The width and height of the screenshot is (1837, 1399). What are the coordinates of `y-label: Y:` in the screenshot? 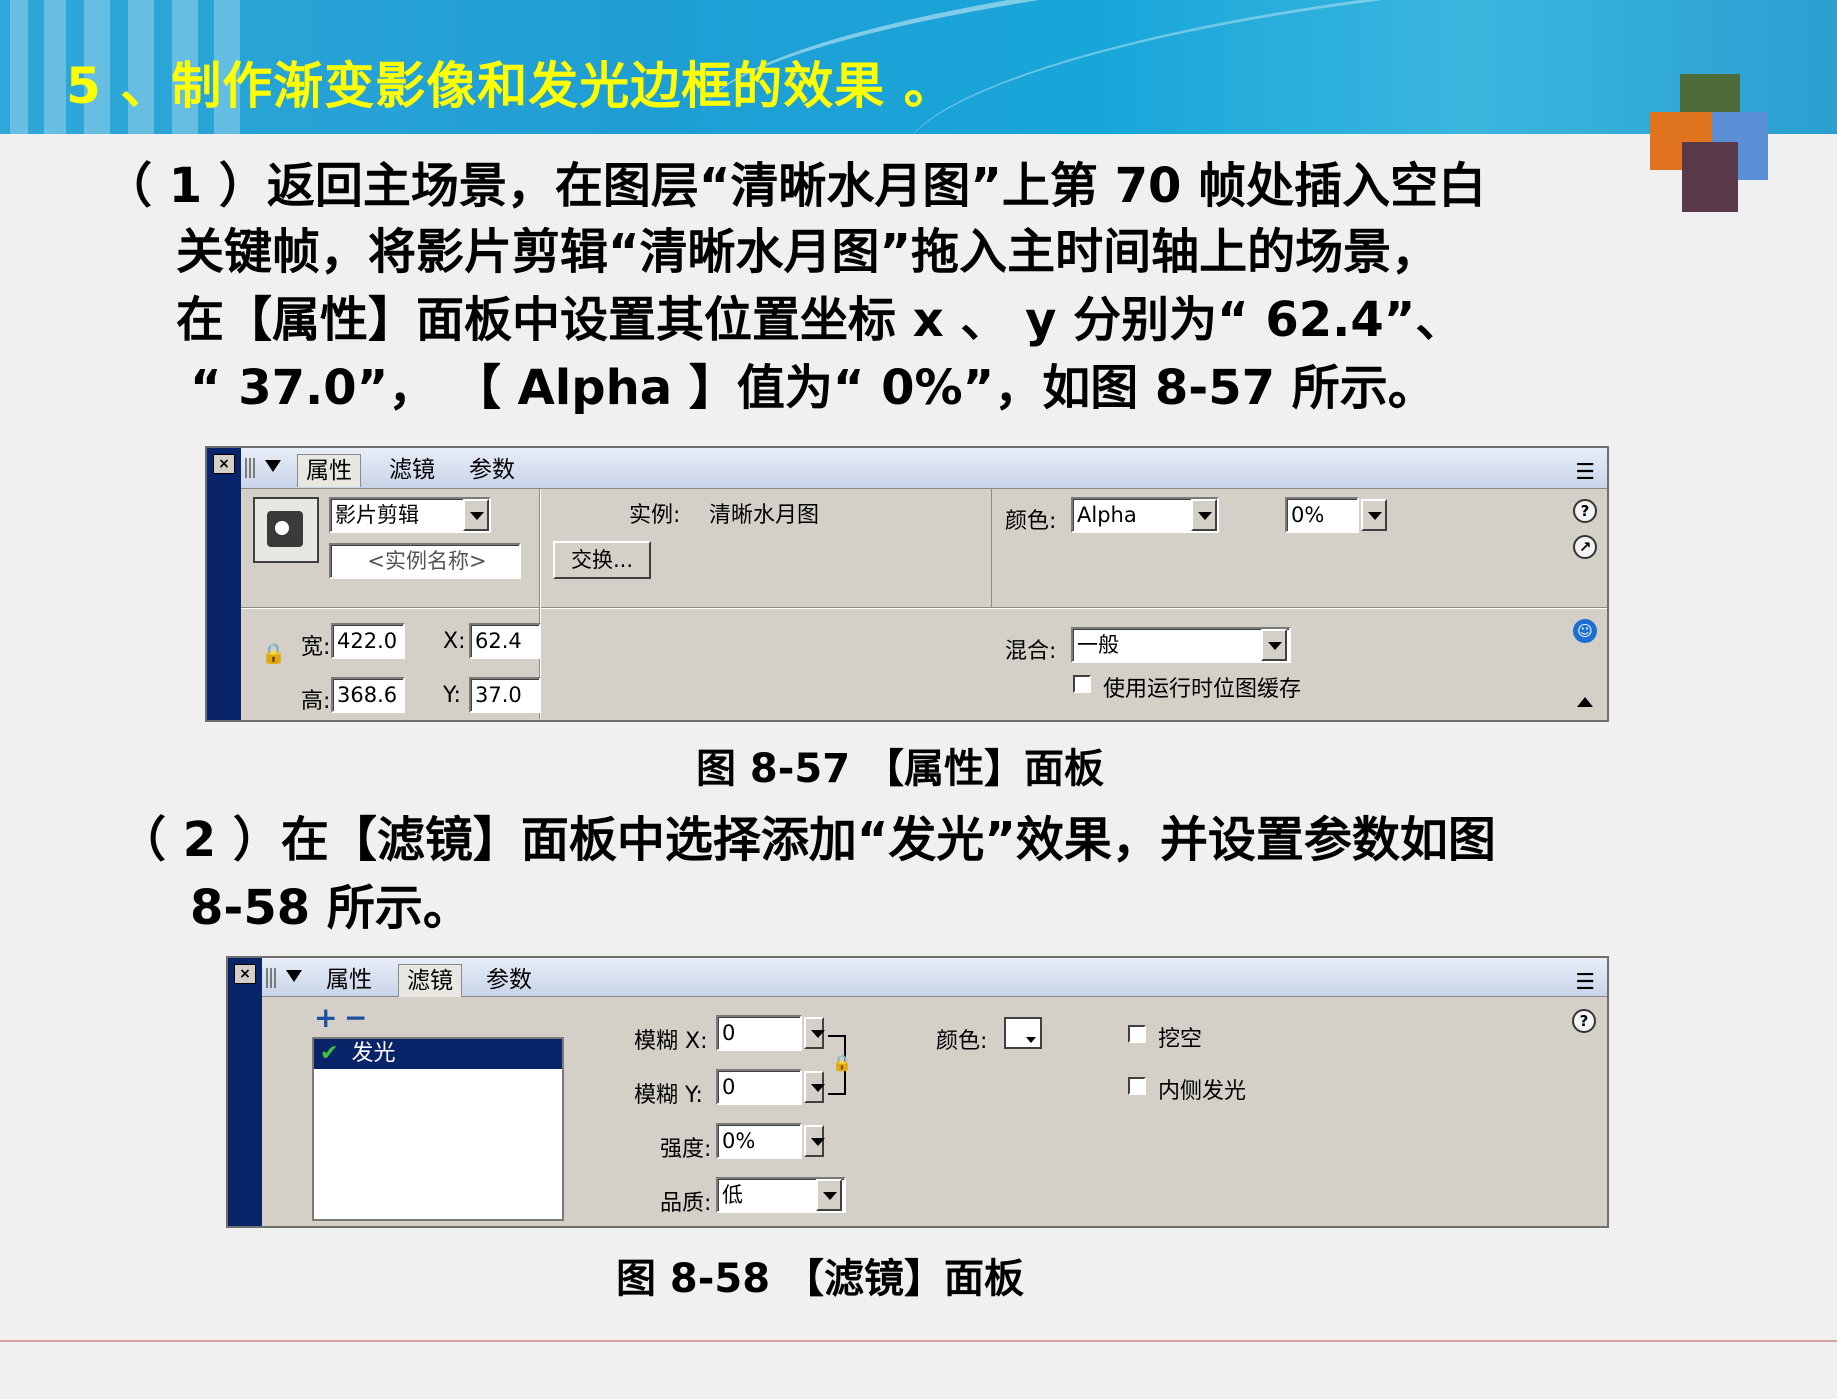 It's located at (452, 695).